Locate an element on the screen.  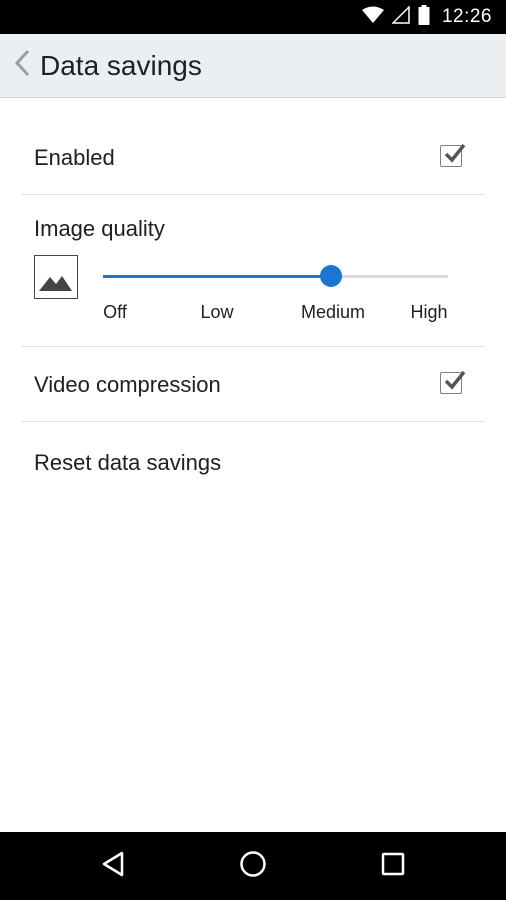
nav-recents-button is located at coordinates (393, 866).